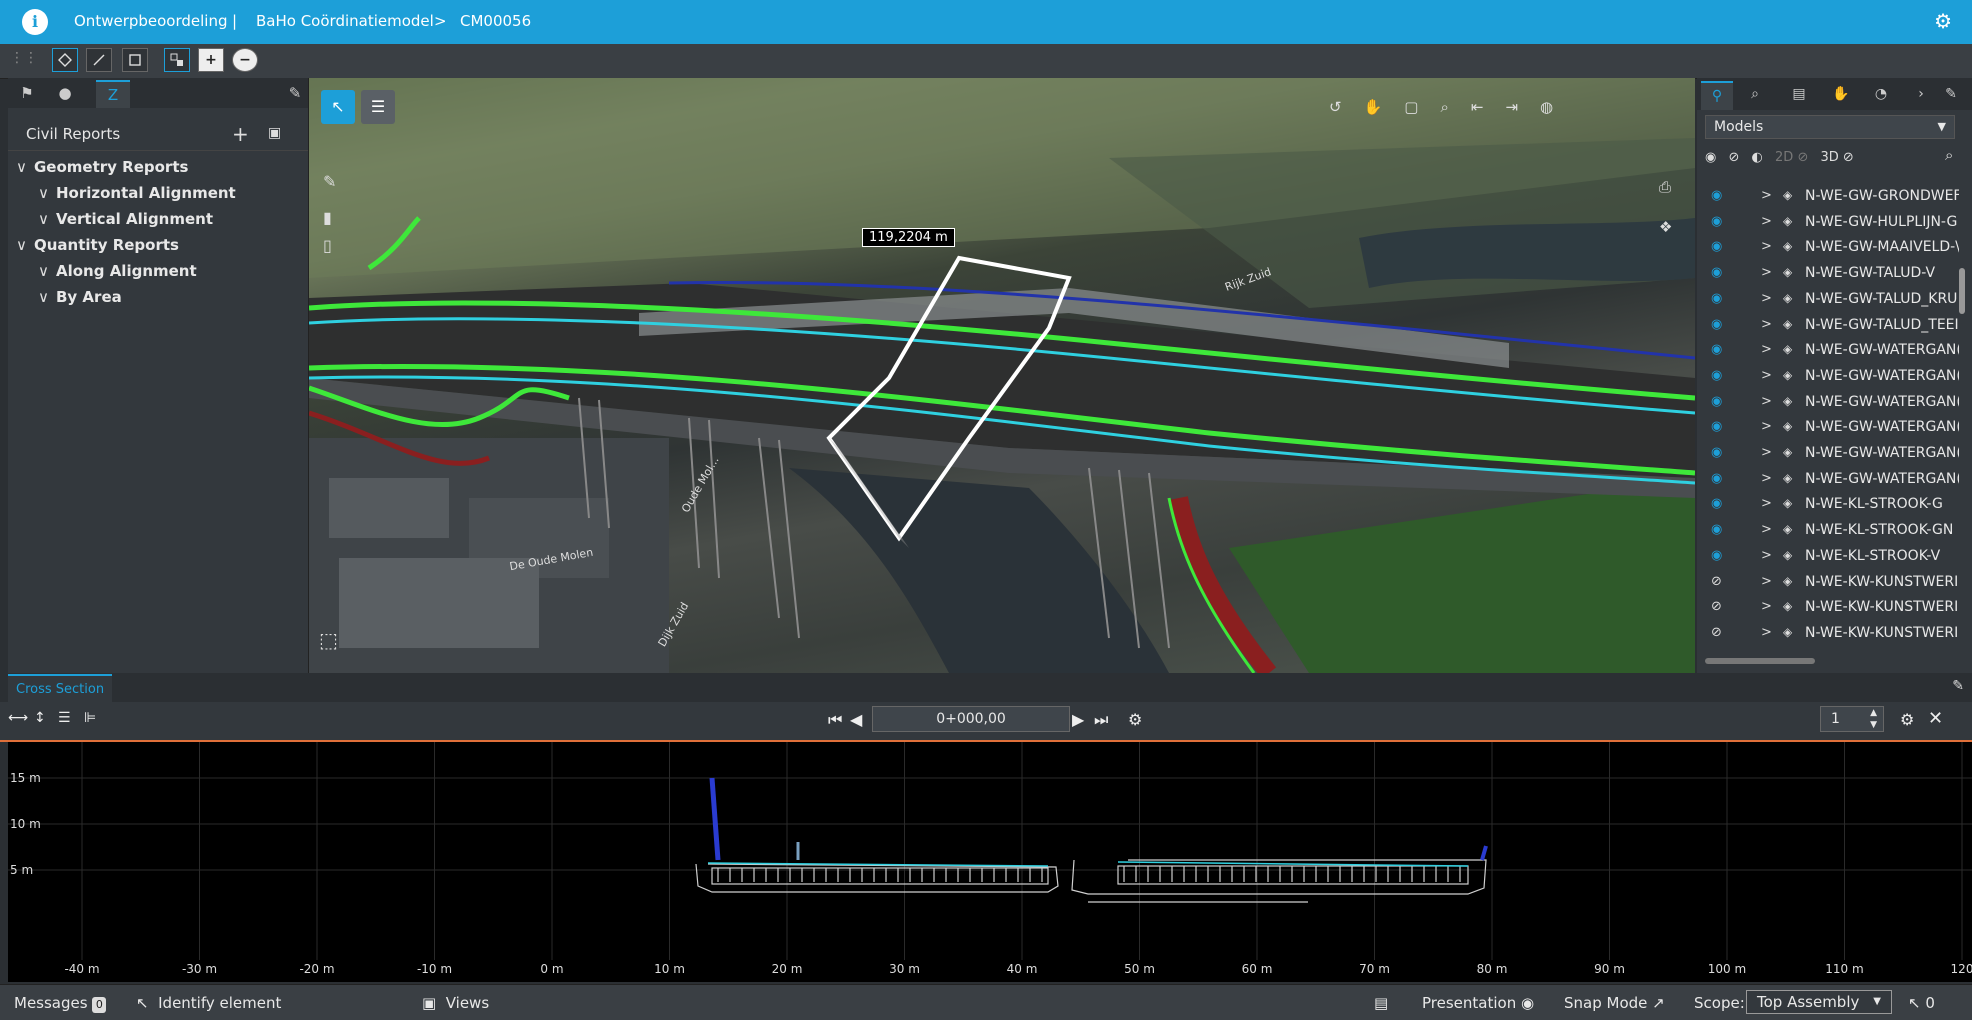 The image size is (1972, 1020). I want to click on breadcrumb-issue: CM00056, so click(495, 21).